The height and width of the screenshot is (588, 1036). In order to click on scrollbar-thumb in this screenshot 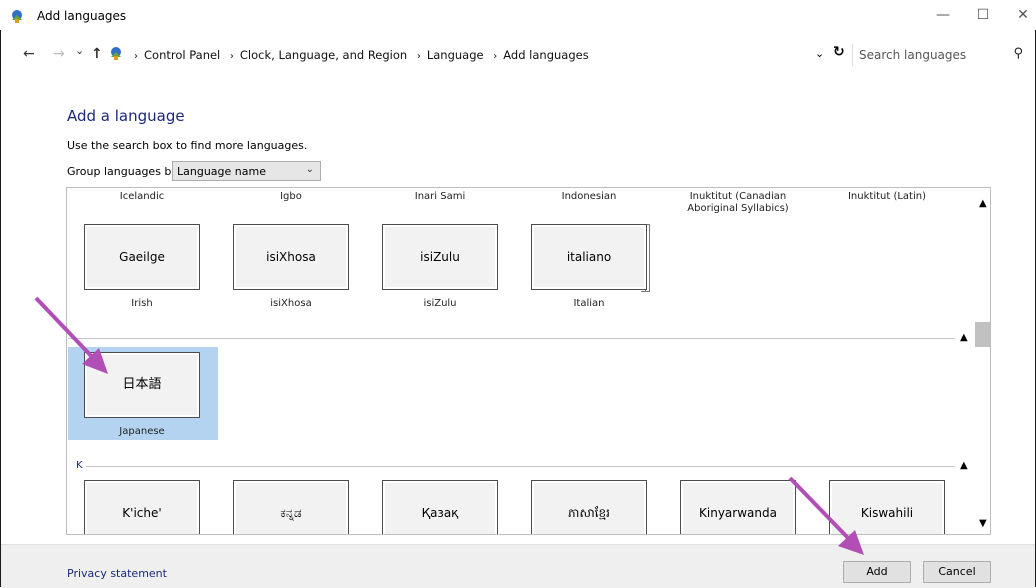, I will do `click(982, 334)`.